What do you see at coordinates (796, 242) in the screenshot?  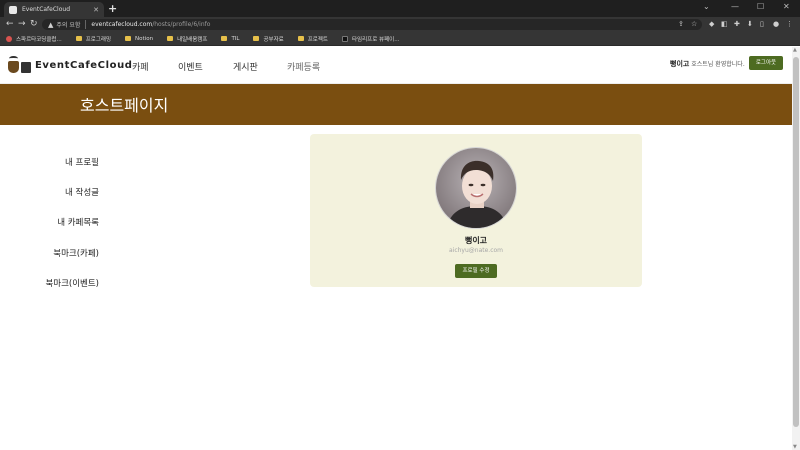 I see `scroll-thumb` at bounding box center [796, 242].